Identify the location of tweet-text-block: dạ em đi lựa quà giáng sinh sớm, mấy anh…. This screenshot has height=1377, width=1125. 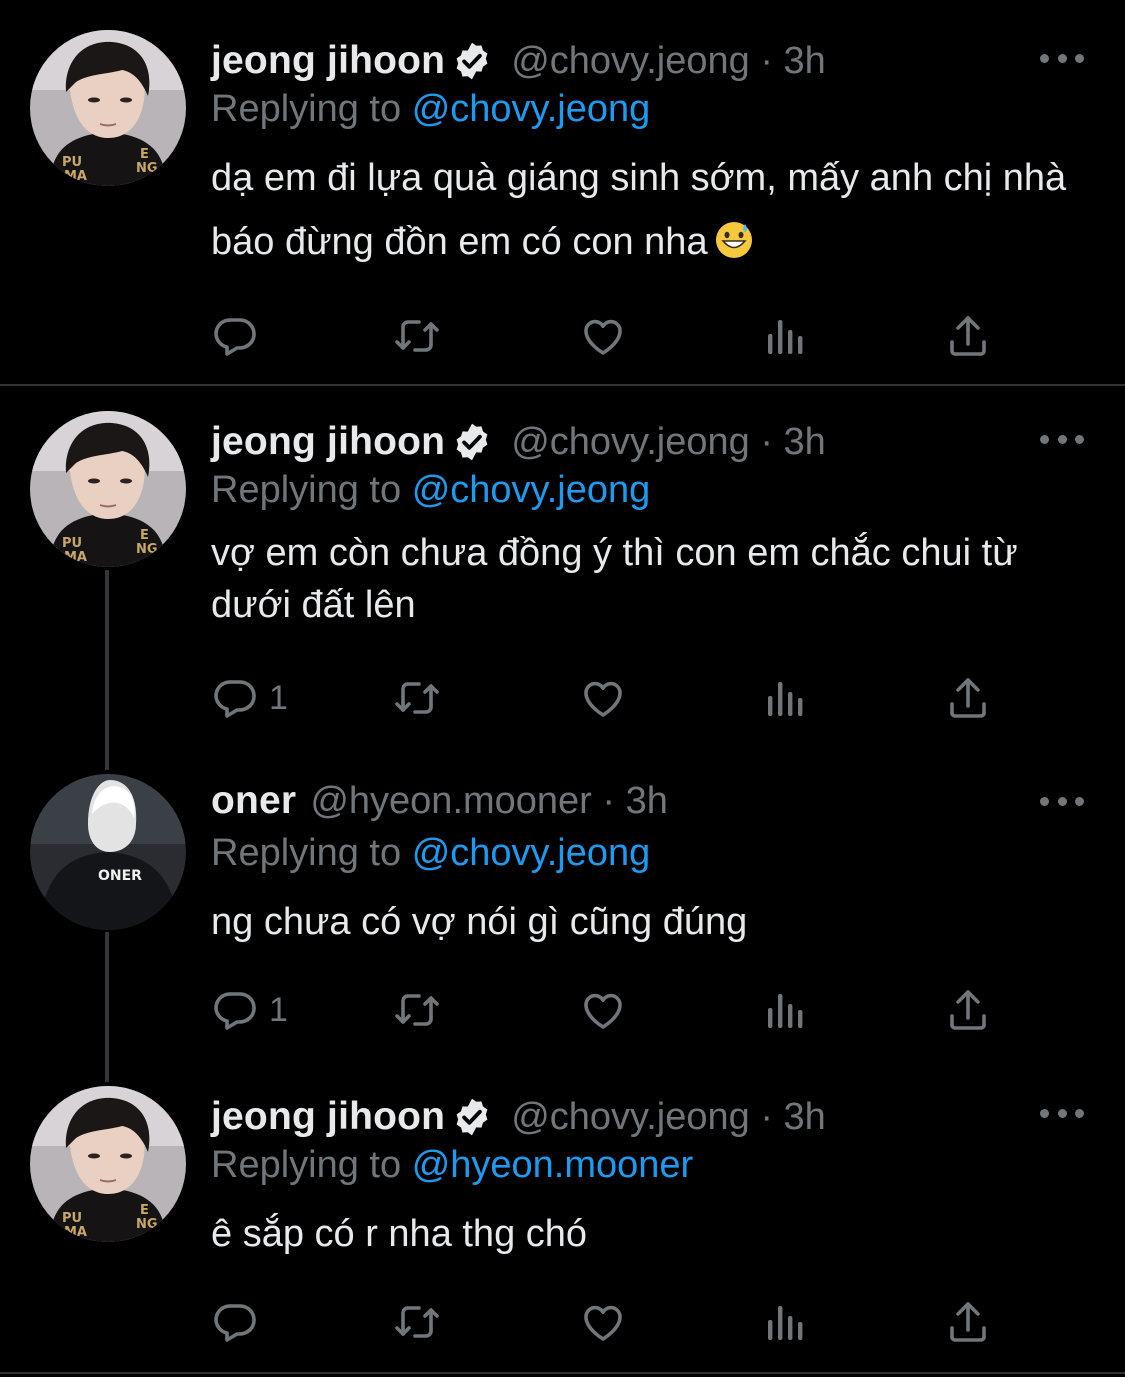
(641, 210).